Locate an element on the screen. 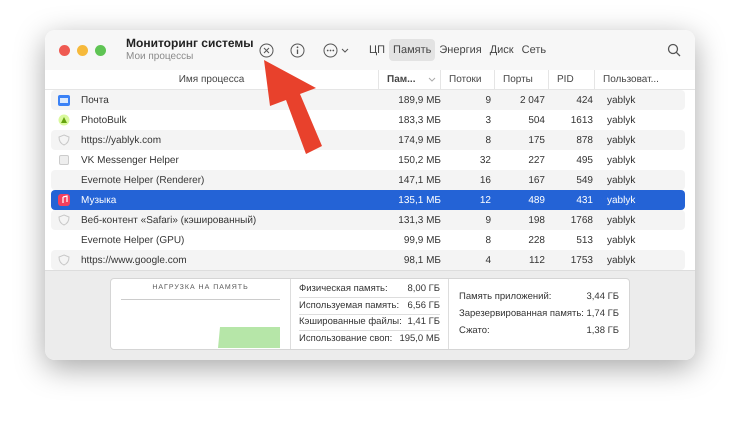  process-row: Музыка 135,1 МБ 12 489 431 yablyk is located at coordinates (368, 200).